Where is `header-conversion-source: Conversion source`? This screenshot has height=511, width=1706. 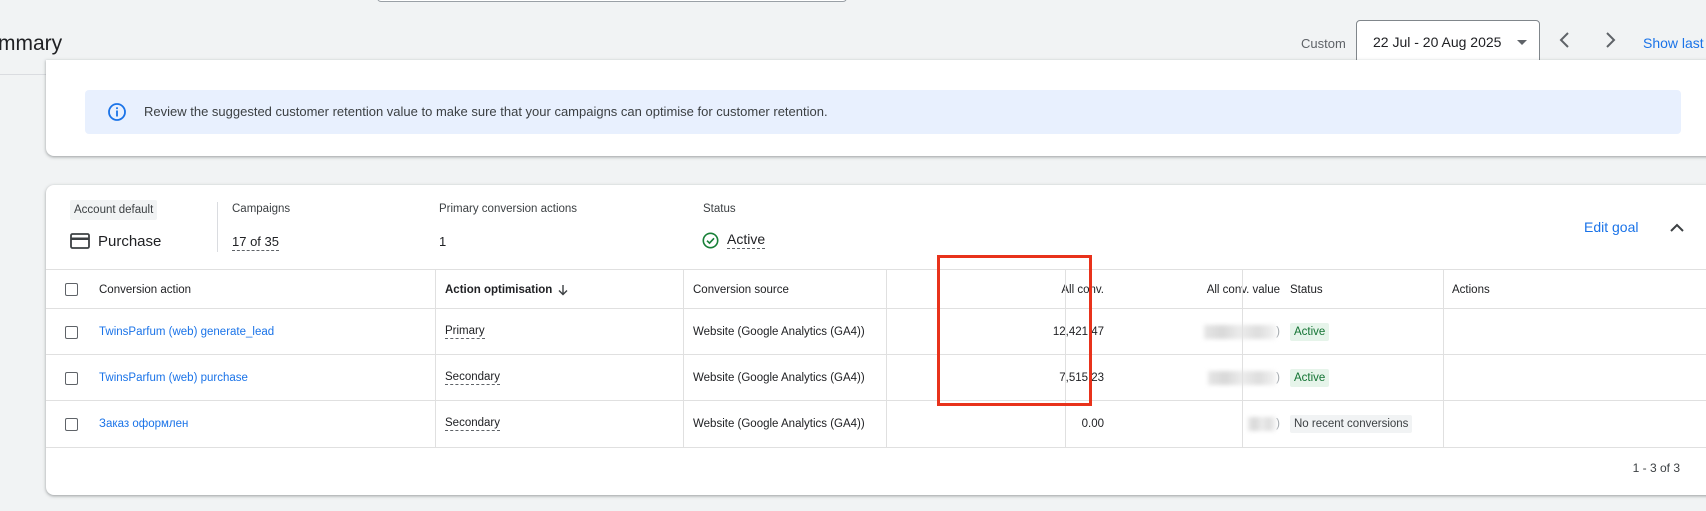
header-conversion-source: Conversion source is located at coordinates (741, 289).